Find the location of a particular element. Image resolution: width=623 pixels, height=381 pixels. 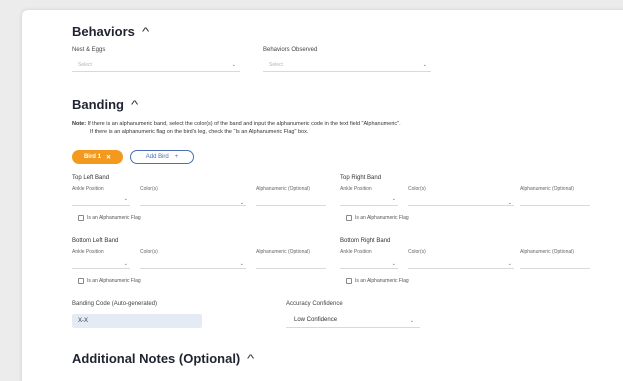

additional-notes-header: Additional Notes (Optional) ^ is located at coordinates (163, 358).